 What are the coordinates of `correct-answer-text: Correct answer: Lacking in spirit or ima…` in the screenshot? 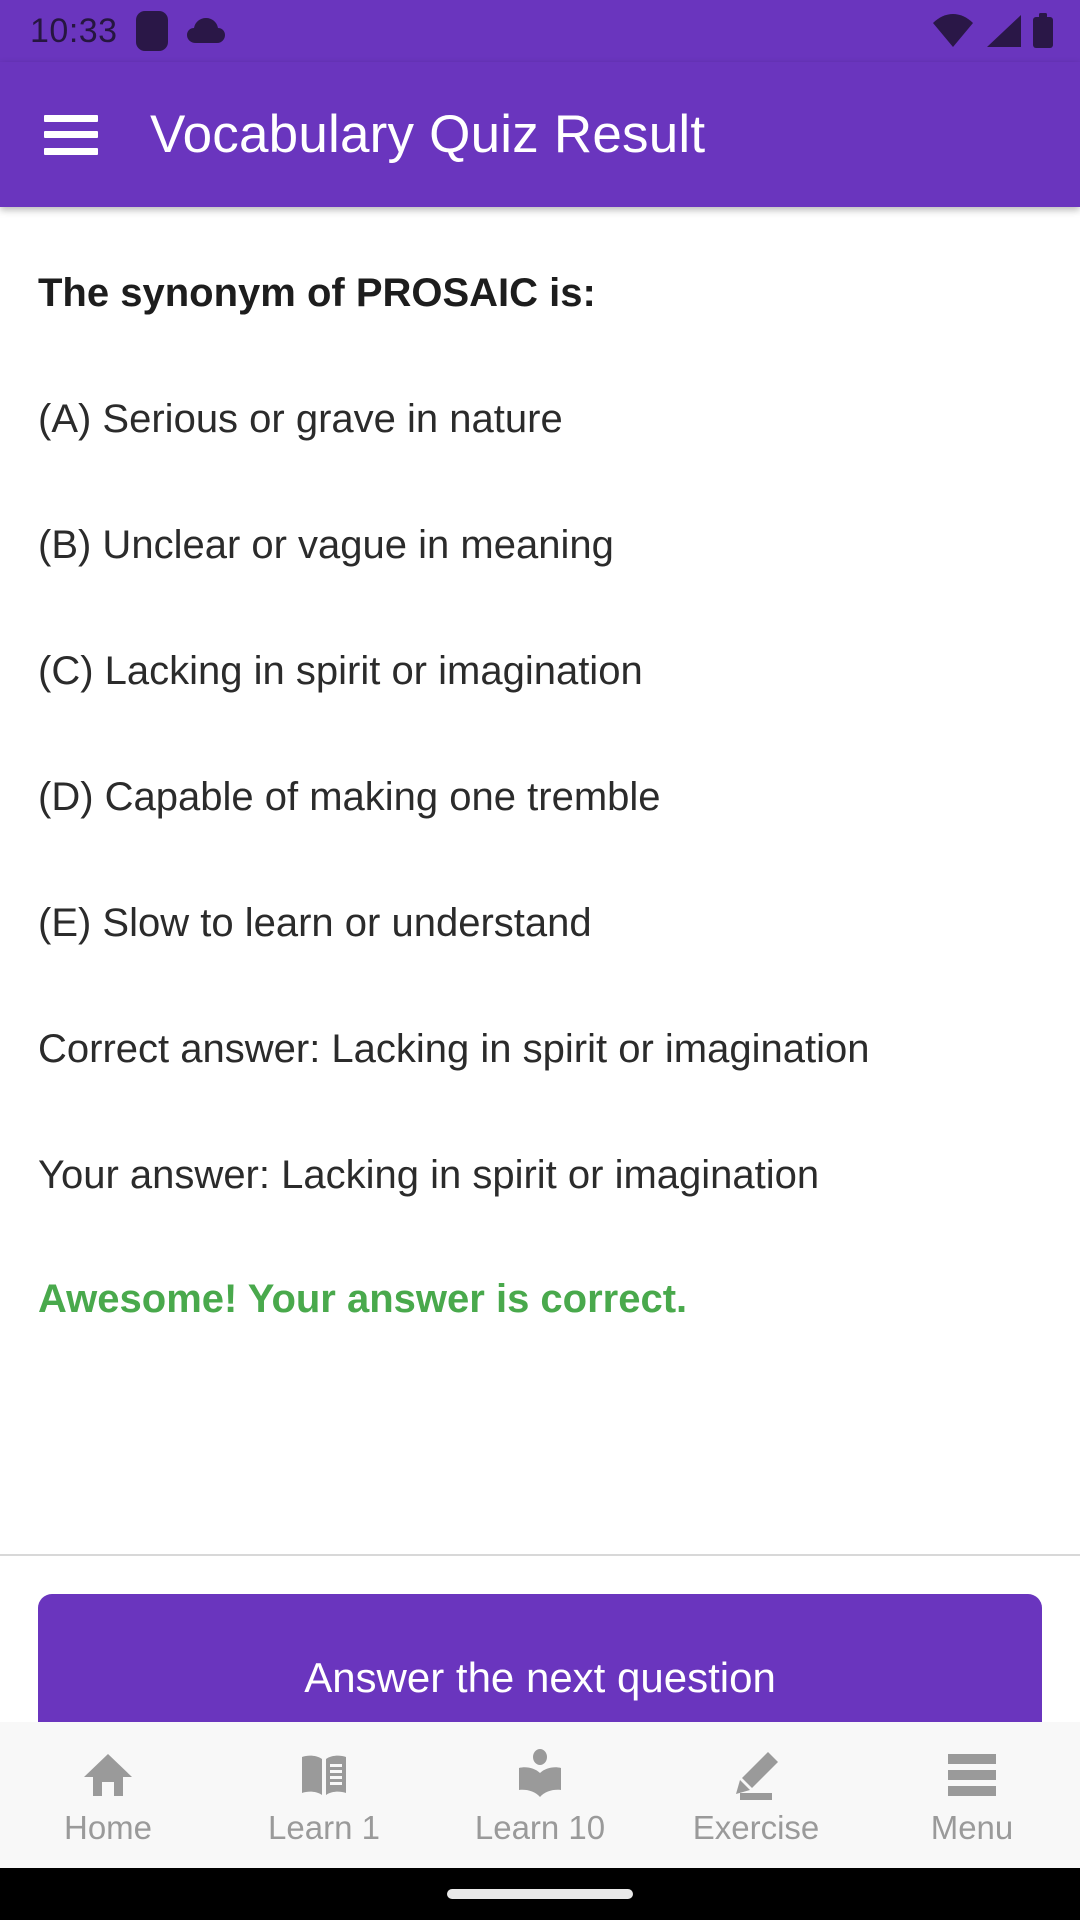 It's located at (454, 1049).